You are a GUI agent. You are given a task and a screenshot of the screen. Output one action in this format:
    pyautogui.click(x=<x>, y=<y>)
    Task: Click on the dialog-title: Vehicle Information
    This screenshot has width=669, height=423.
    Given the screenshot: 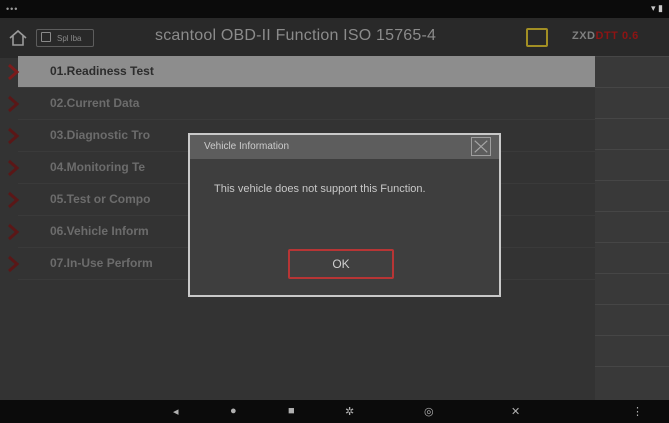 What is the action you would take?
    pyautogui.click(x=247, y=146)
    